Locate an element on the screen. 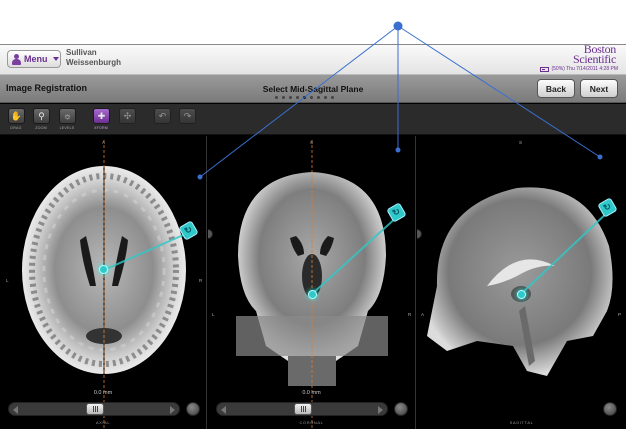  step-title: Select Mid-Sagittal Plane is located at coordinates (313, 89).